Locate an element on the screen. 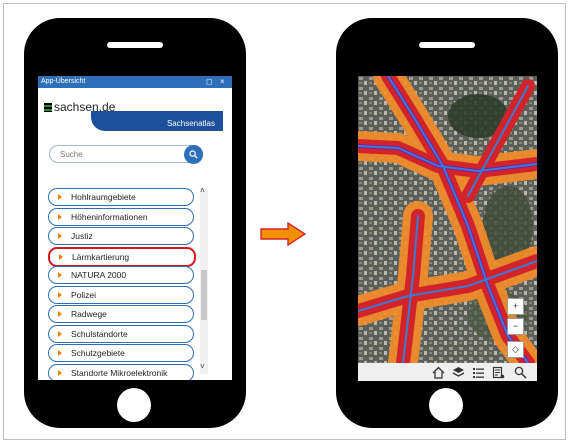  search-input: Suche is located at coordinates (126, 154).